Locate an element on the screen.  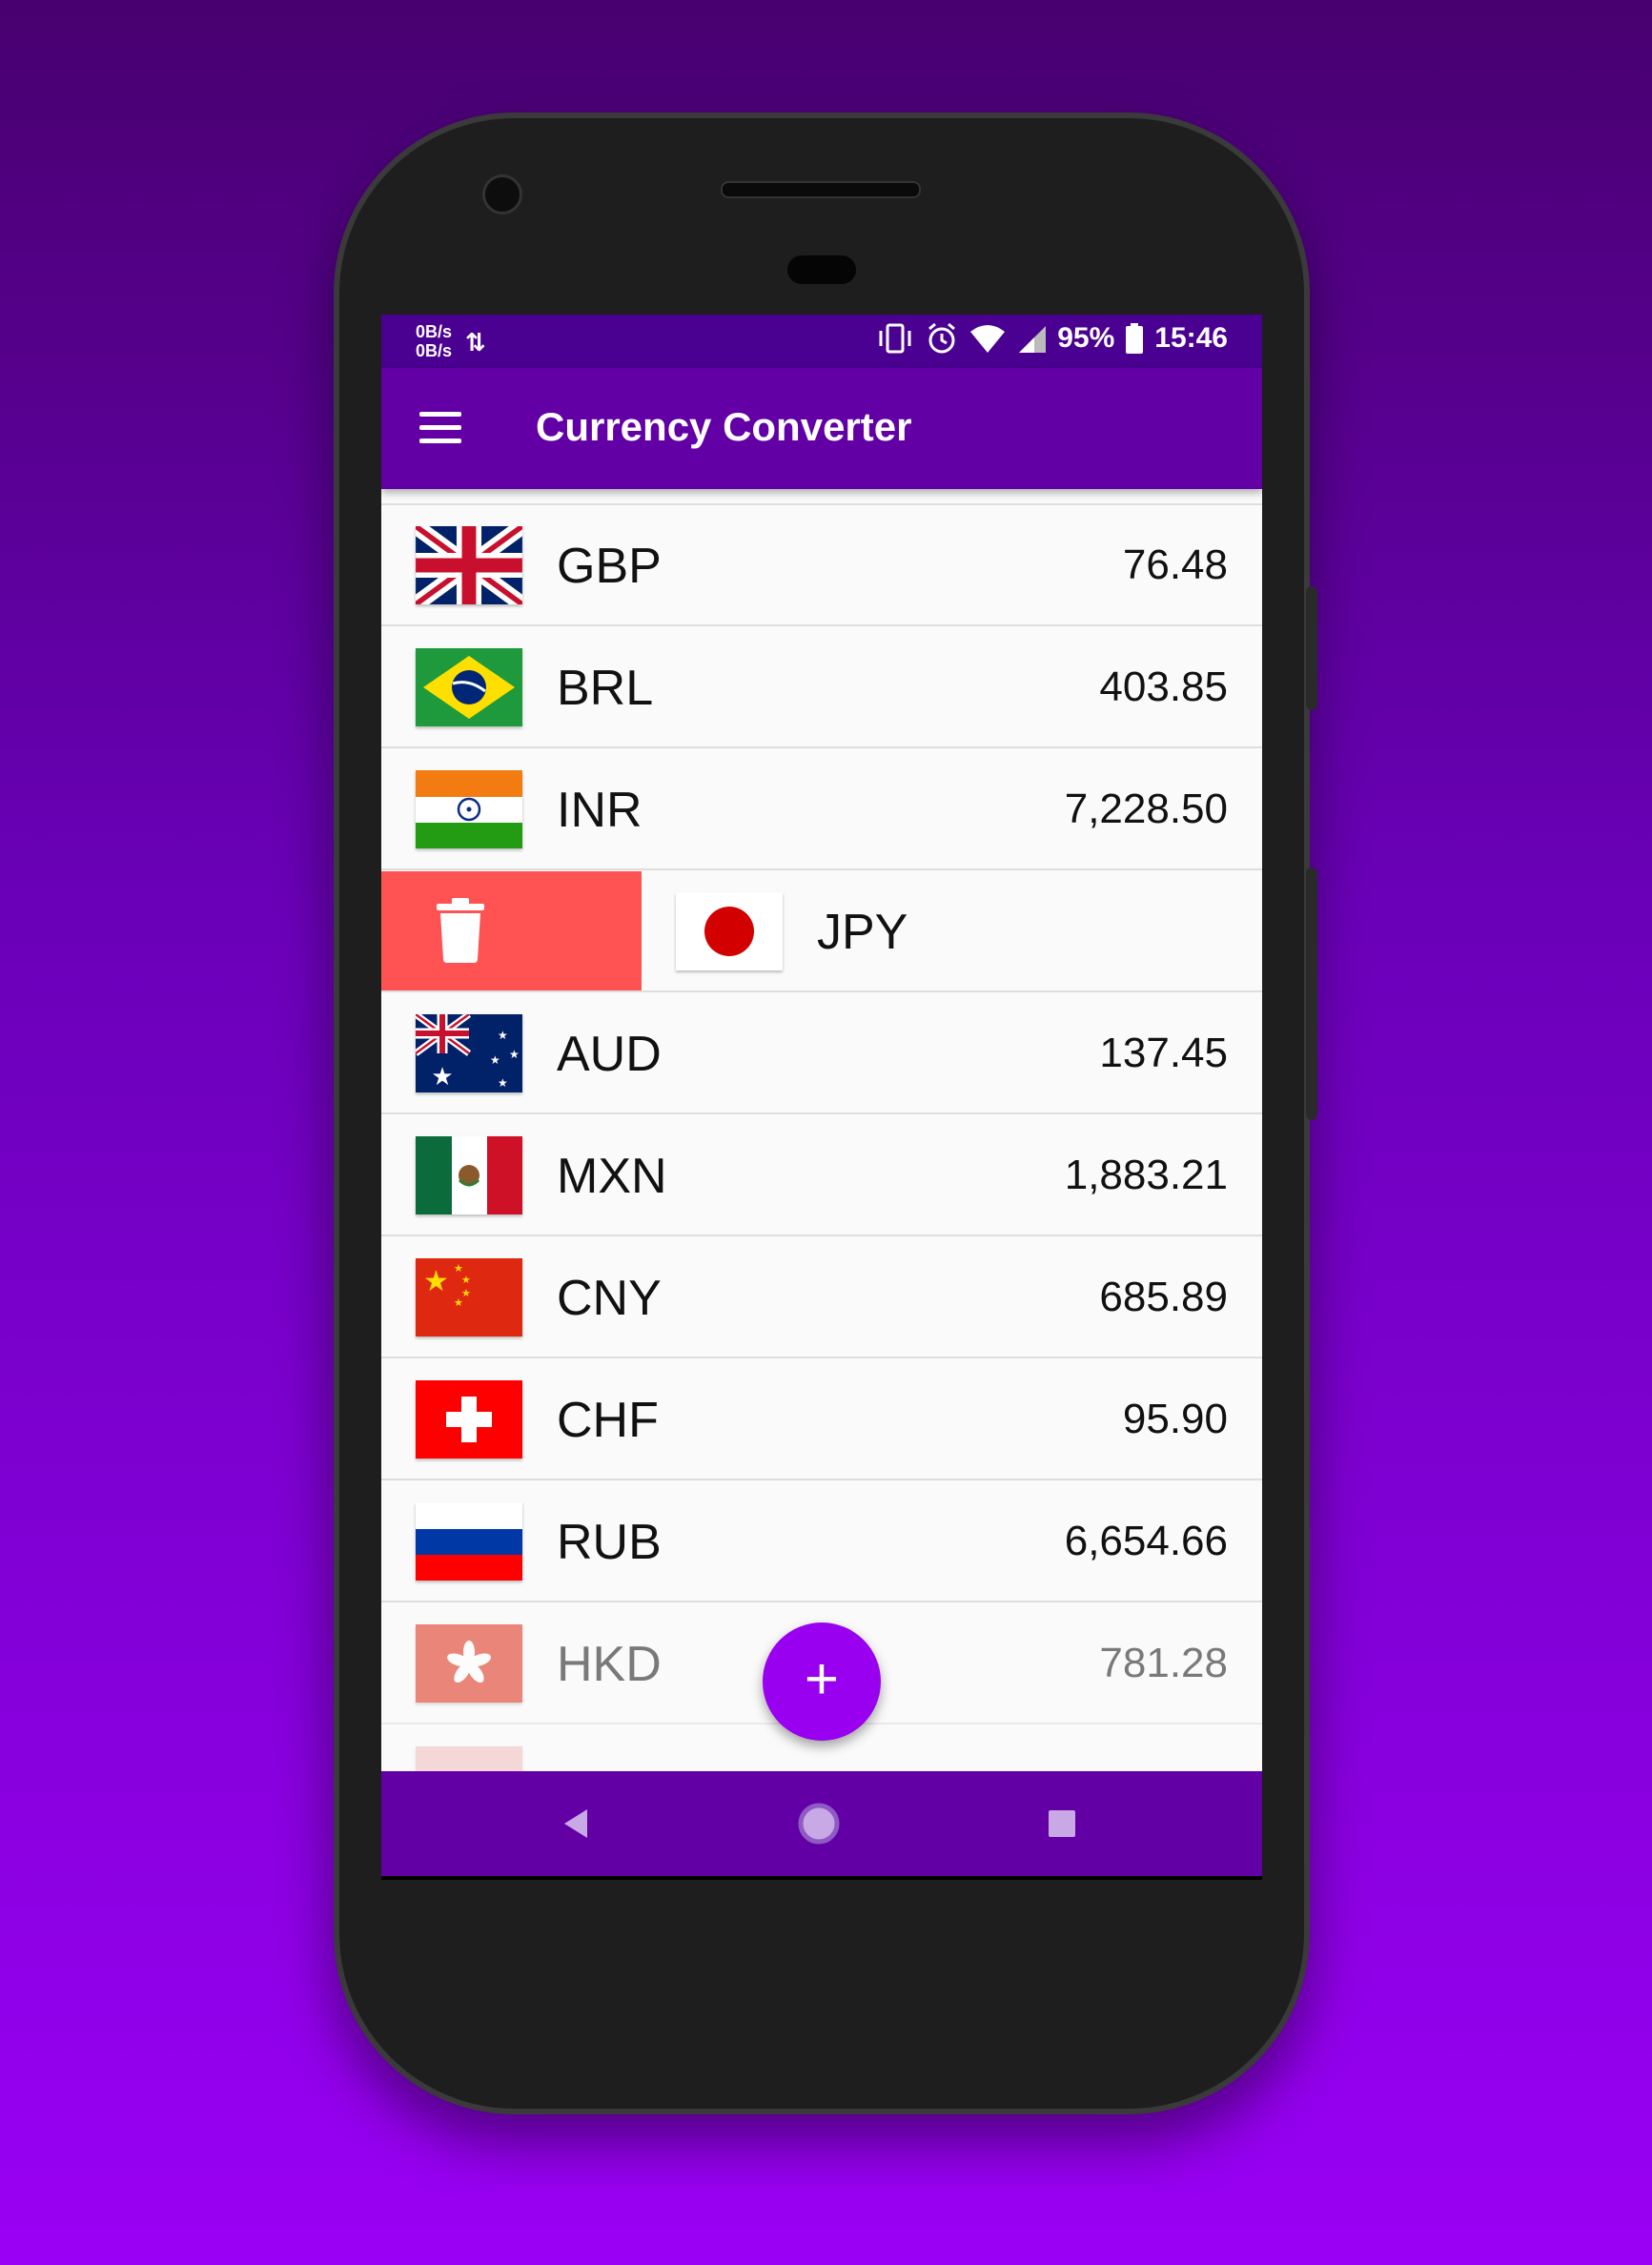
china-flag: ★ ★ ★ ★ ★ is located at coordinates (469, 1297).